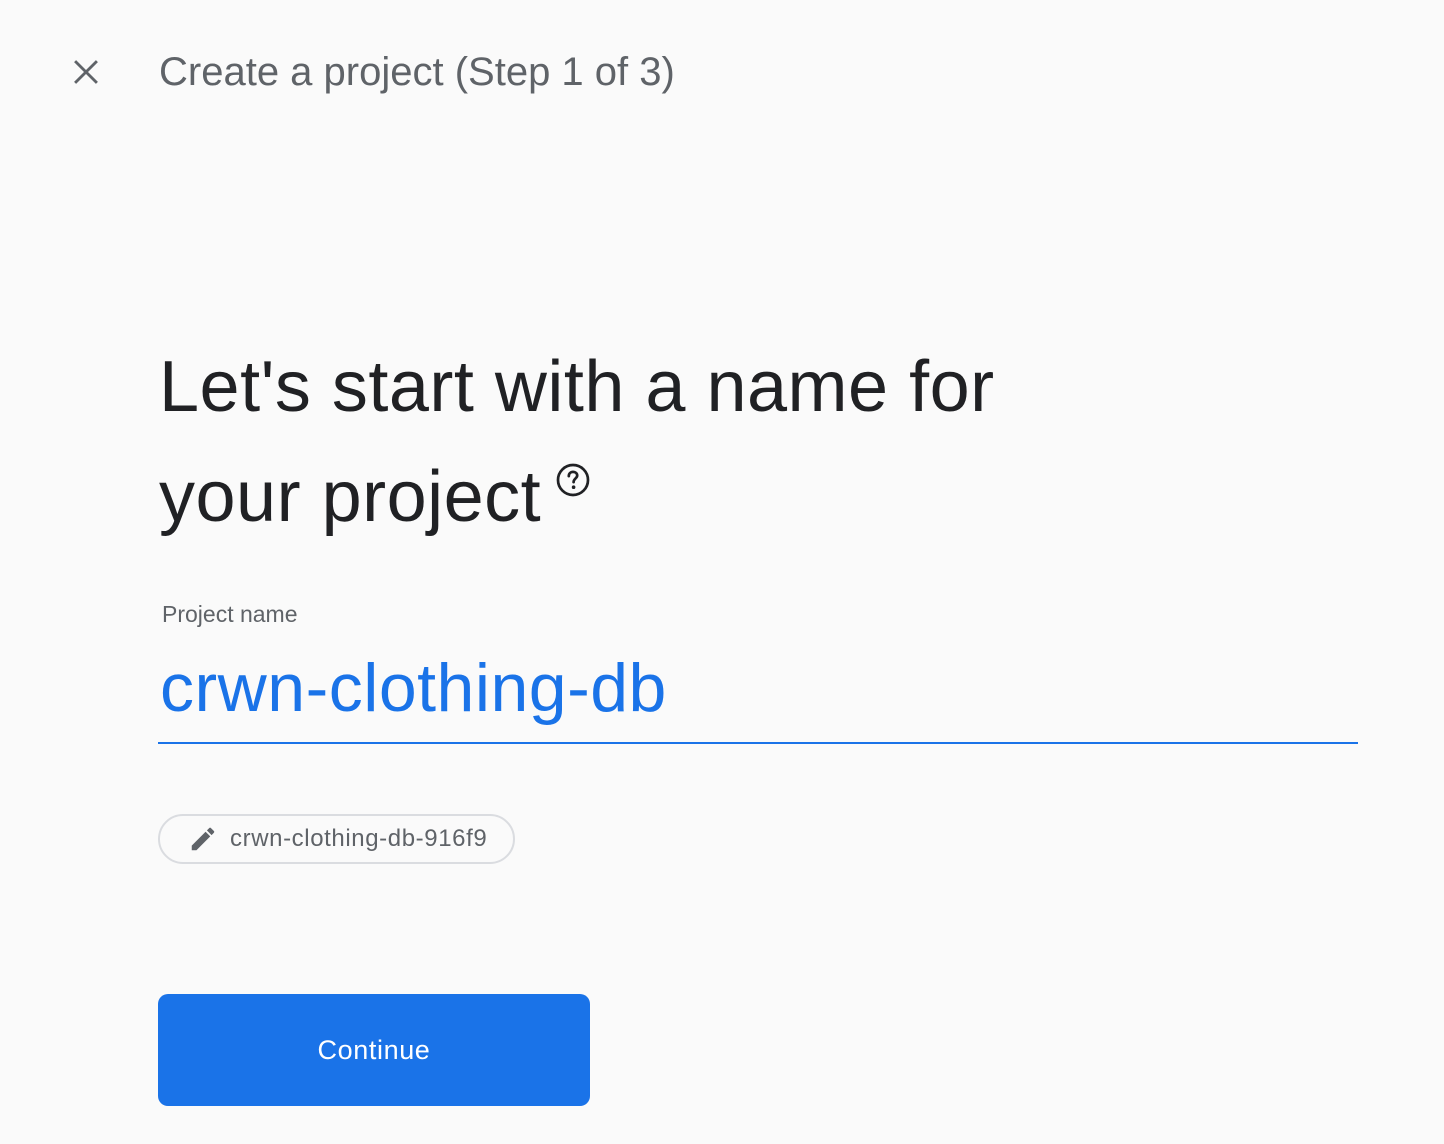 The image size is (1444, 1144). I want to click on project-name-field, so click(758, 692).